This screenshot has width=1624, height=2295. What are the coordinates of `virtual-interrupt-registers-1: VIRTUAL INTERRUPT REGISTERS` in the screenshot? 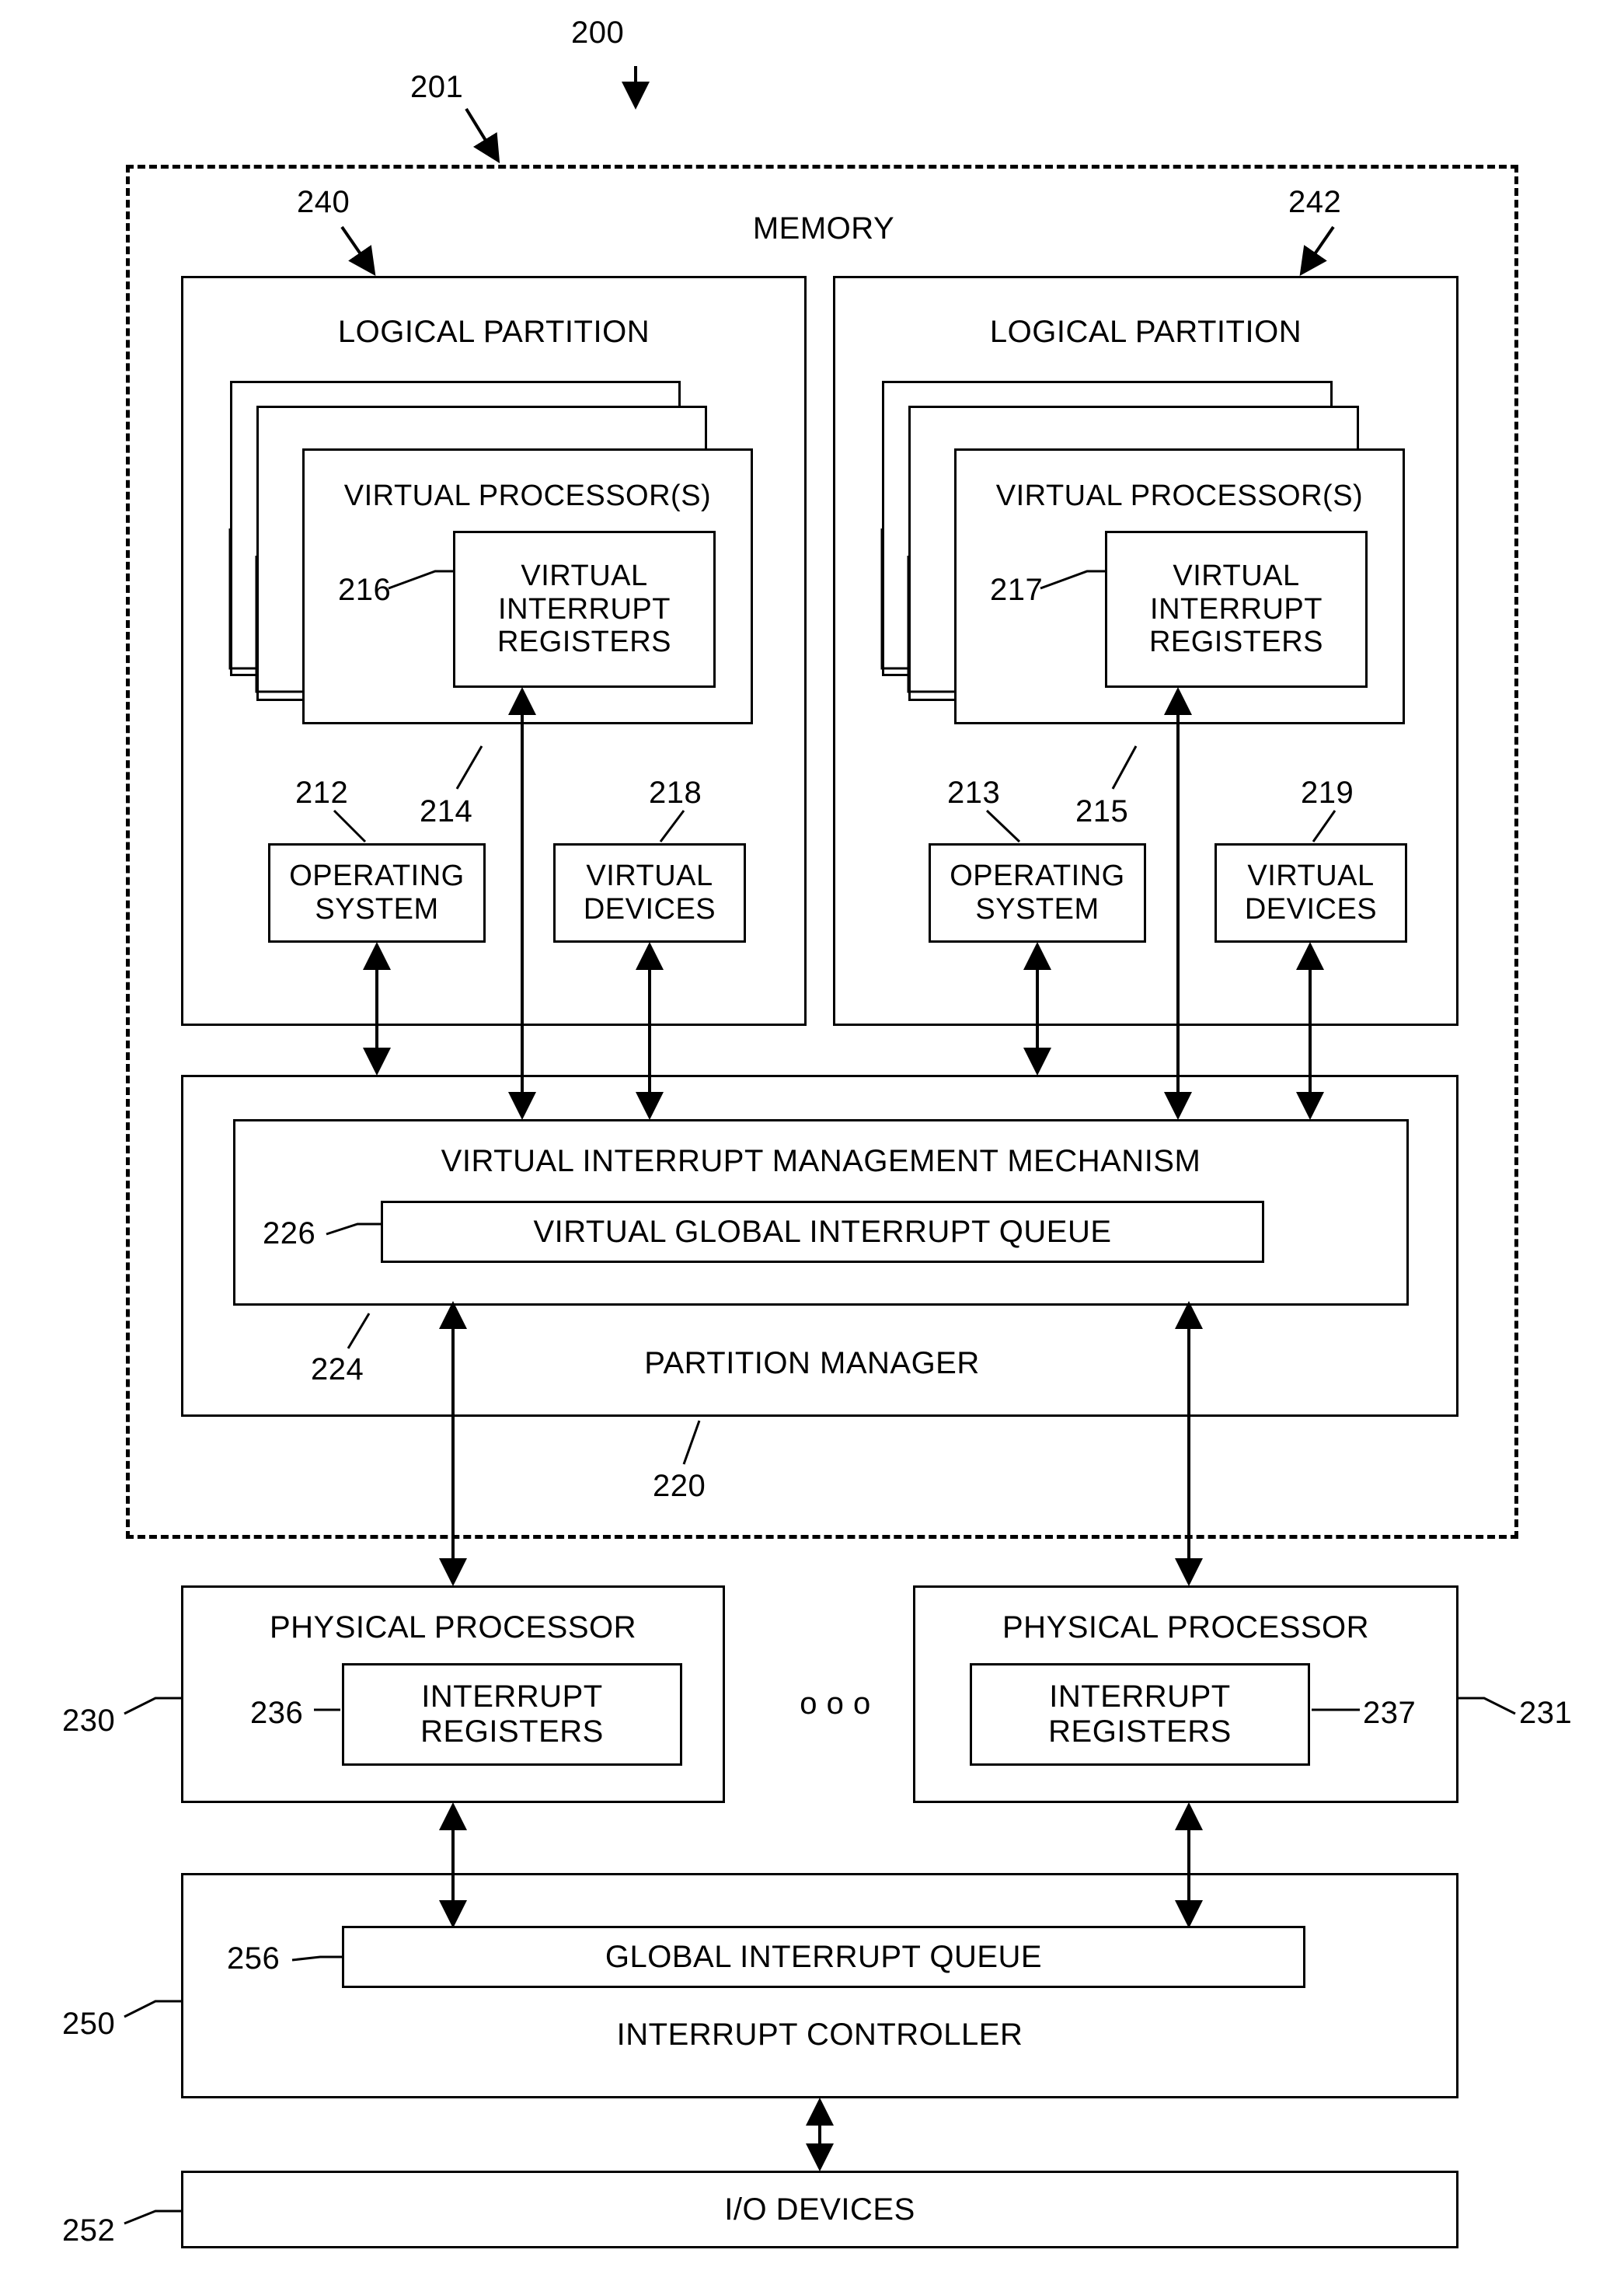 It's located at (584, 609).